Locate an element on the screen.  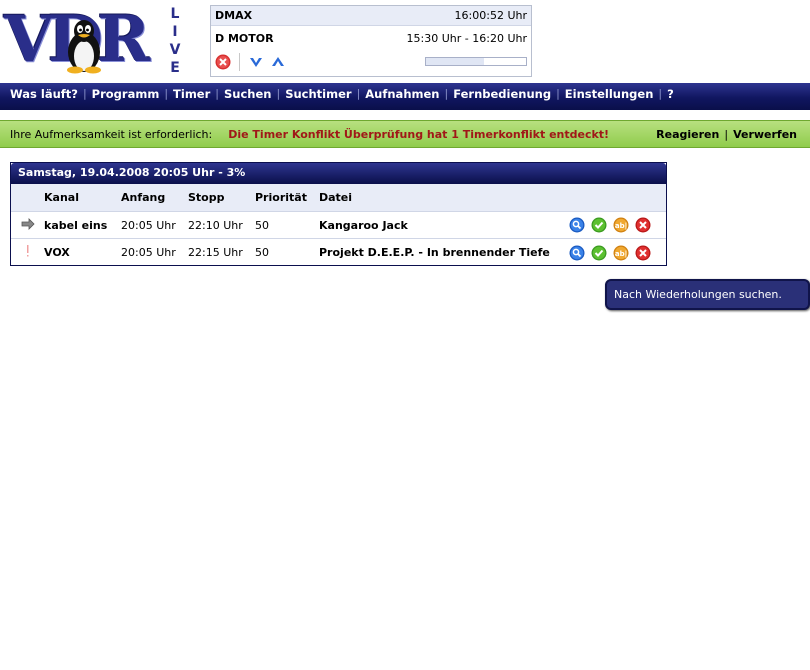
search-repeats-tooltip: Nach Wiederholungen suchen. is located at coordinates (707, 294).